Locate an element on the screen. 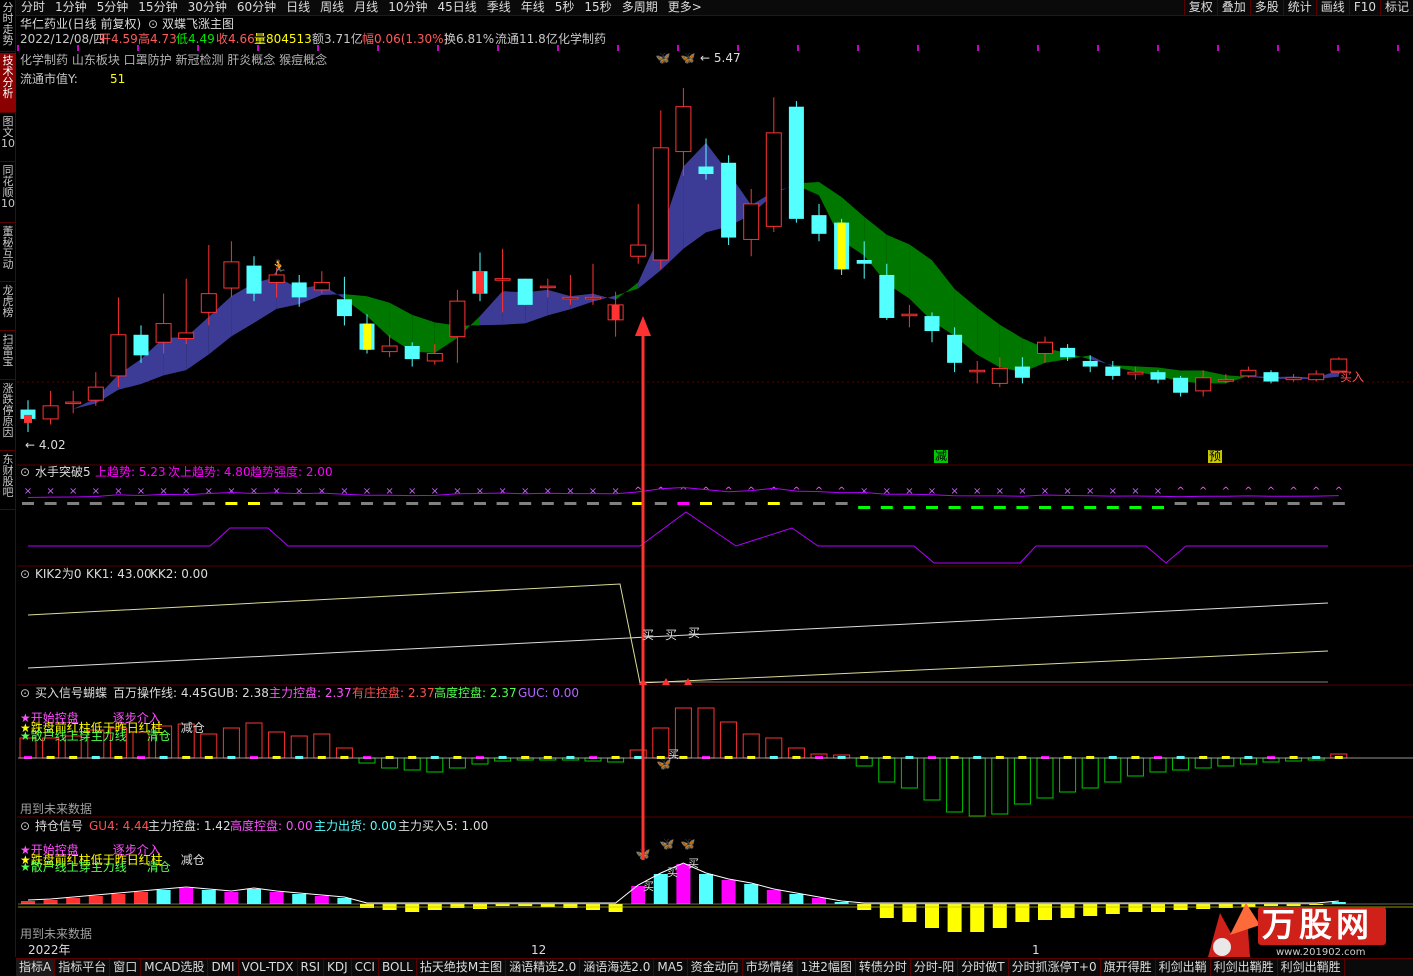  indicator-tab: 分时做T is located at coordinates (983, 967).